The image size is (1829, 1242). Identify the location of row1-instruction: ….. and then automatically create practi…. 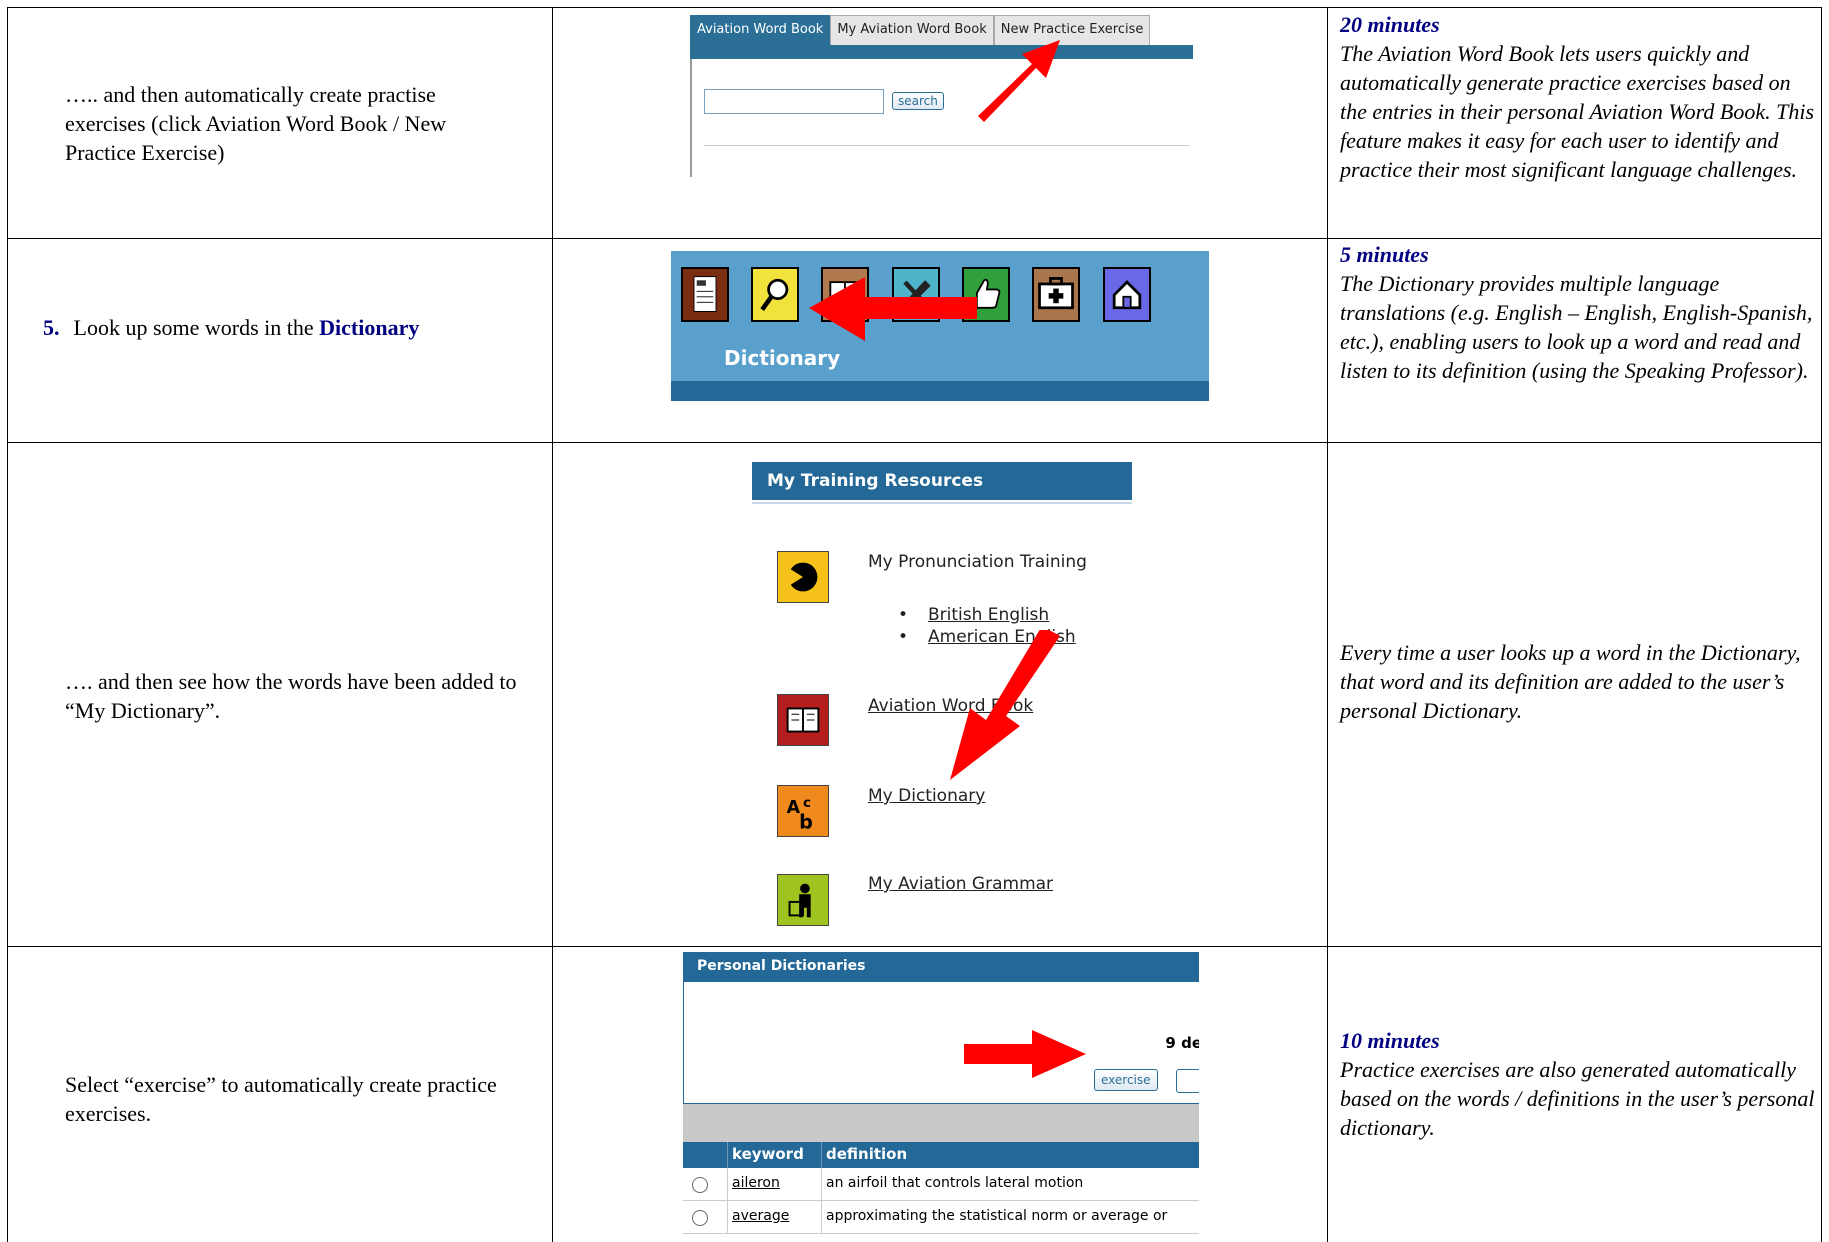
(256, 123).